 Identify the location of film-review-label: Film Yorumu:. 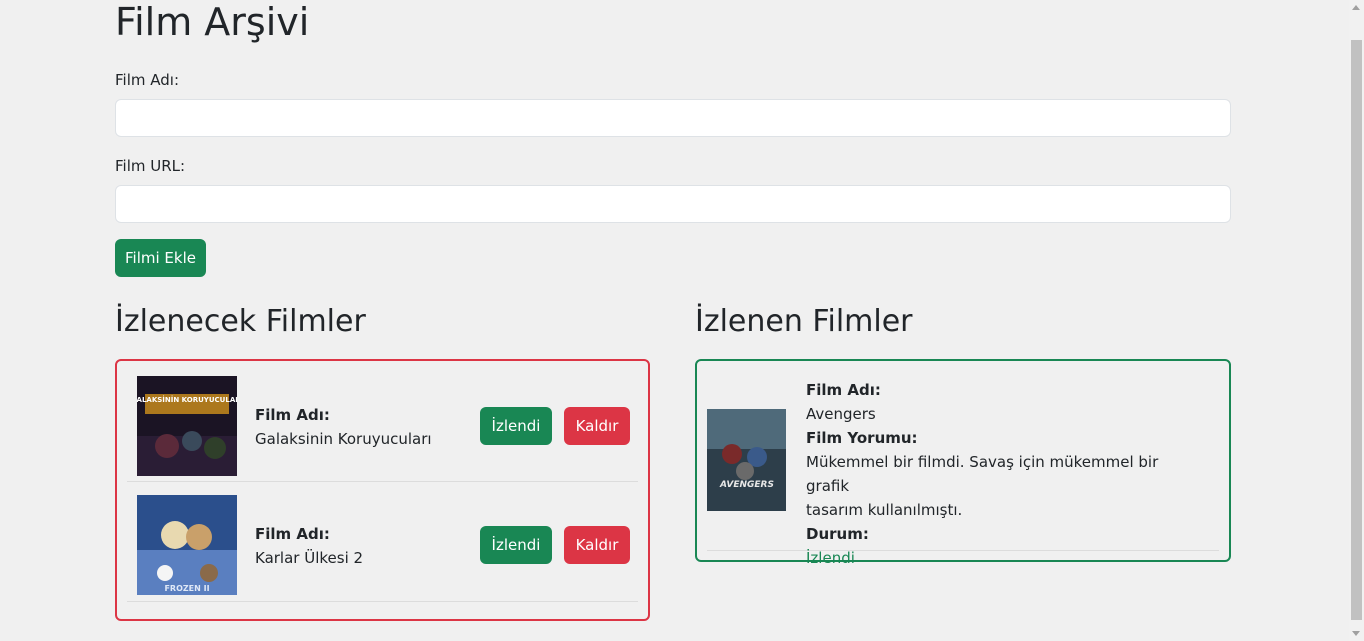
(862, 438).